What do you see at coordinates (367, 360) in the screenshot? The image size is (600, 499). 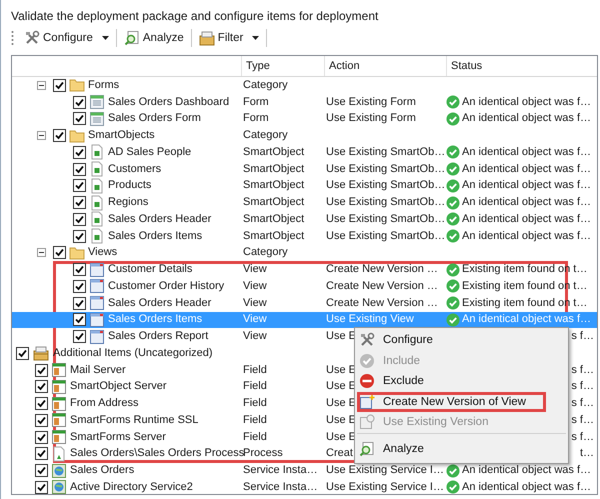 I see `check-circle-icon` at bounding box center [367, 360].